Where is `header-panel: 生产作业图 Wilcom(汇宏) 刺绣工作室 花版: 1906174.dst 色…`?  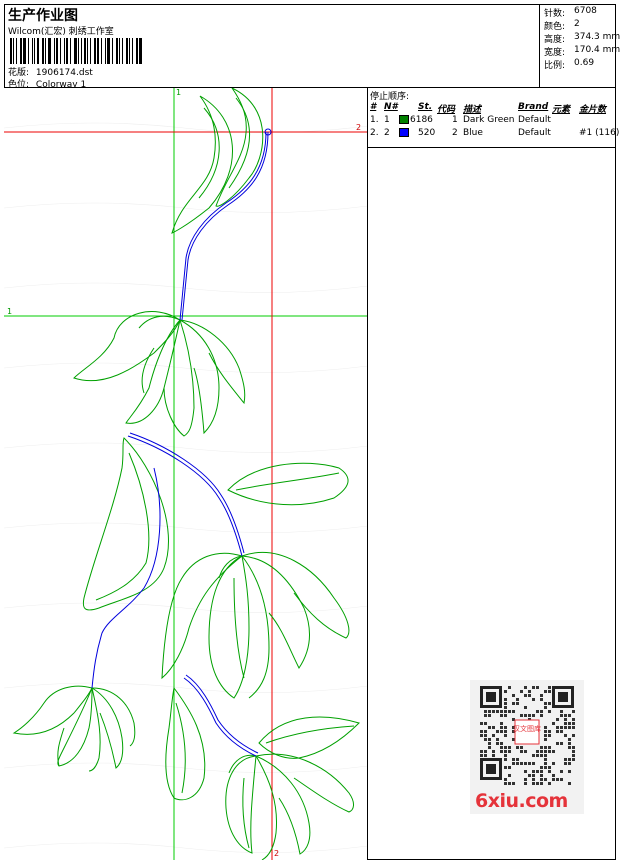 header-panel: 生产作业图 Wilcom(汇宏) 刺绣工作室 花版: 1906174.dst 色… is located at coordinates (272, 47).